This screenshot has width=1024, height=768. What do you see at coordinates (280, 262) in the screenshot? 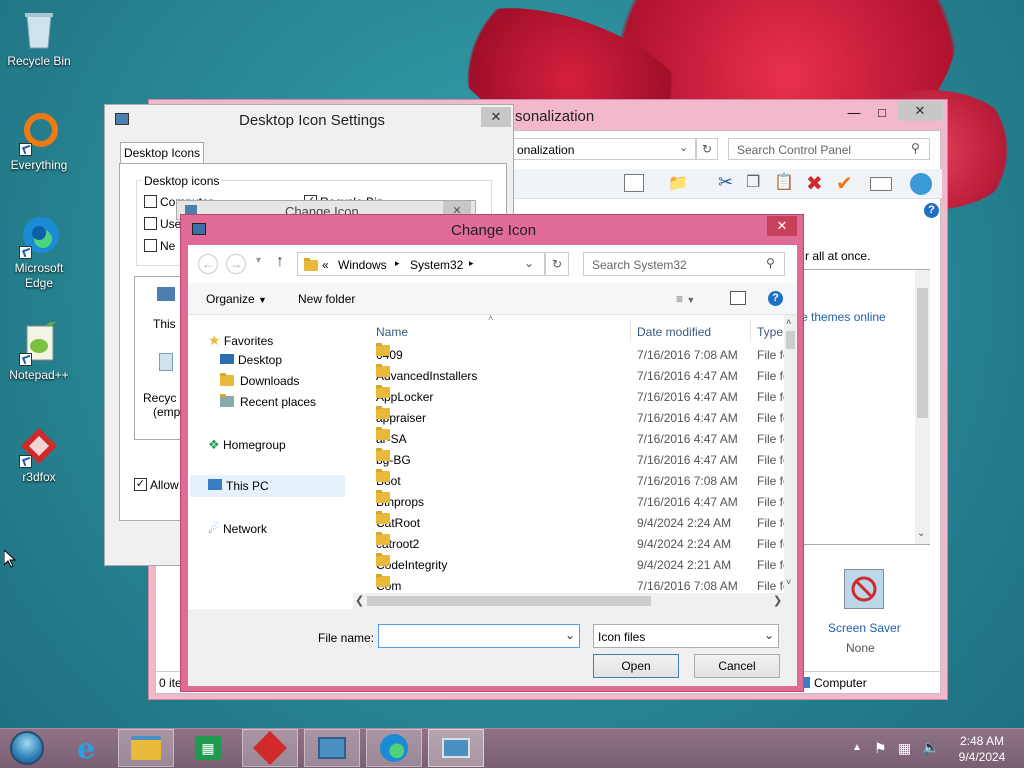
I see `up-button: ↑` at bounding box center [280, 262].